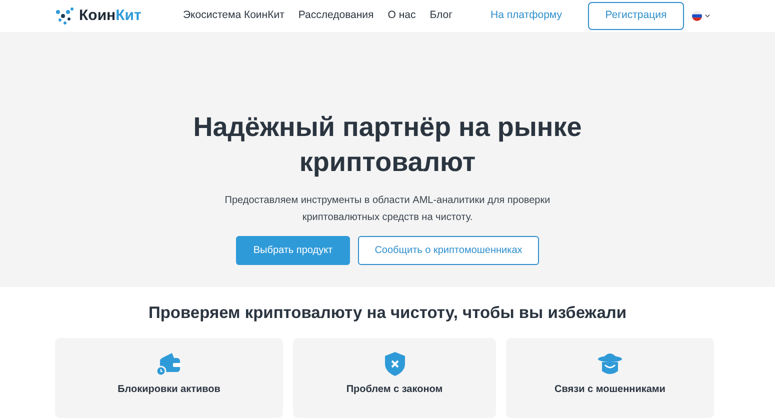 This screenshot has height=420, width=775. What do you see at coordinates (394, 364) in the screenshot?
I see `shield-x-icon` at bounding box center [394, 364].